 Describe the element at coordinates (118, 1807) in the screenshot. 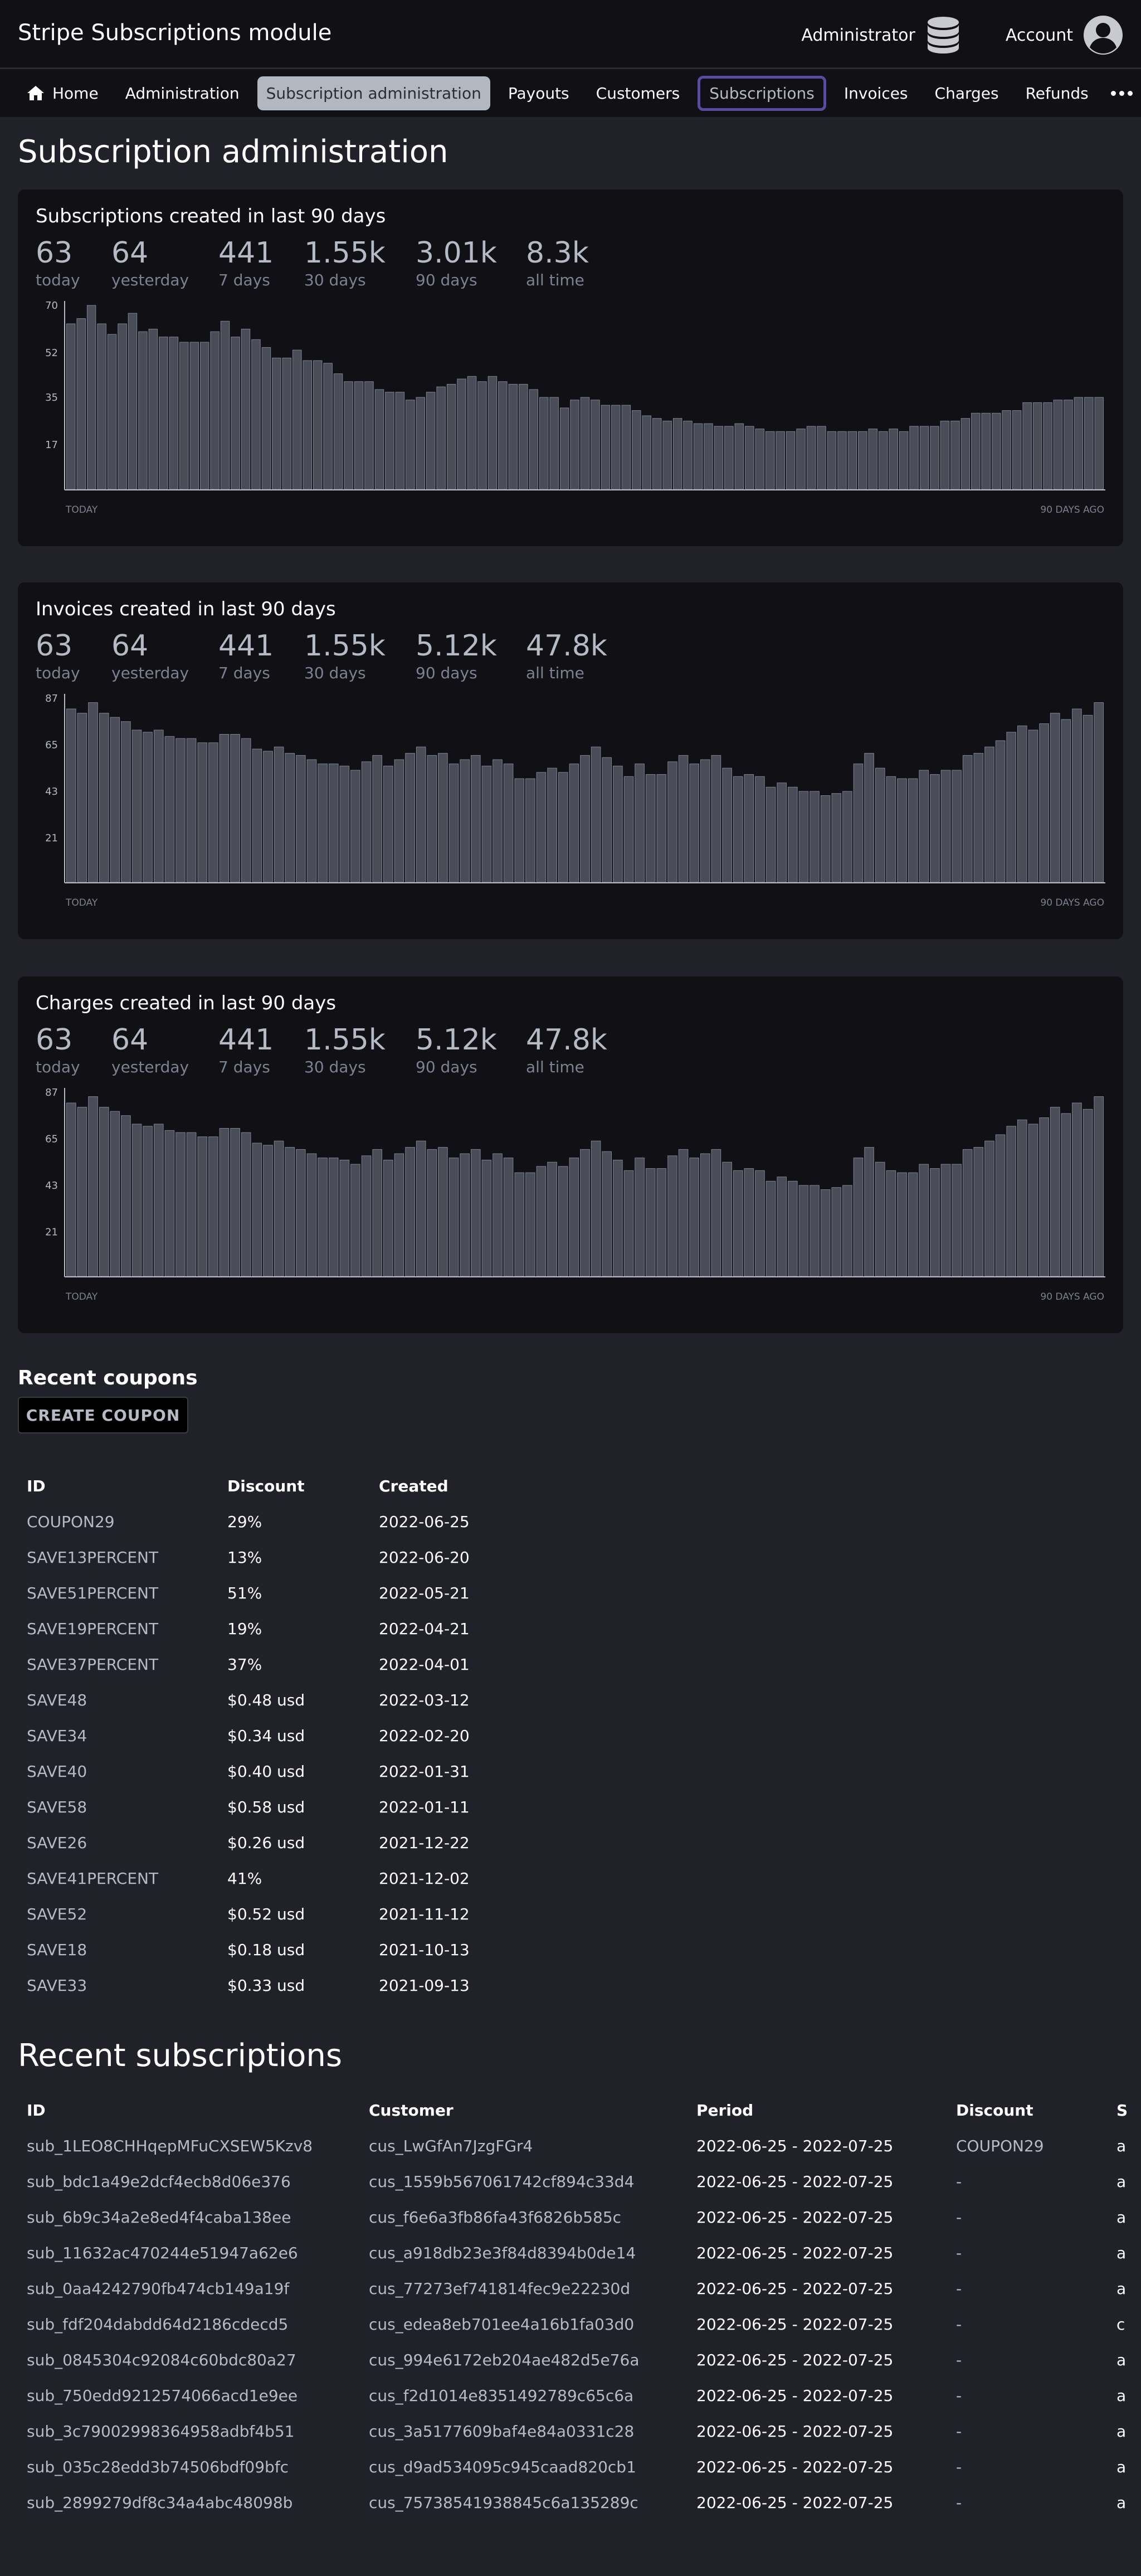

I see `coupon-id: SAVE58` at that location.